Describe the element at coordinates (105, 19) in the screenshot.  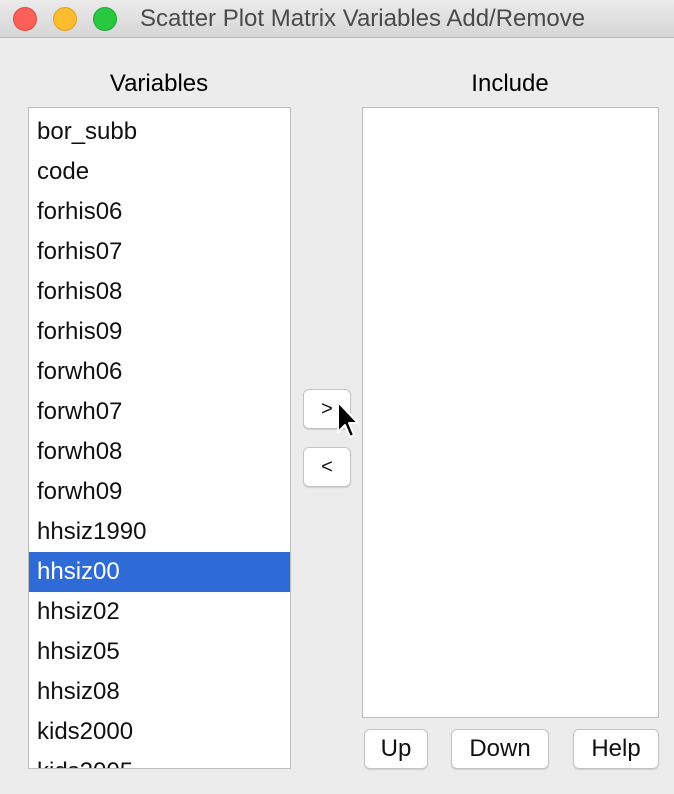
I see `maximize-window-button` at that location.